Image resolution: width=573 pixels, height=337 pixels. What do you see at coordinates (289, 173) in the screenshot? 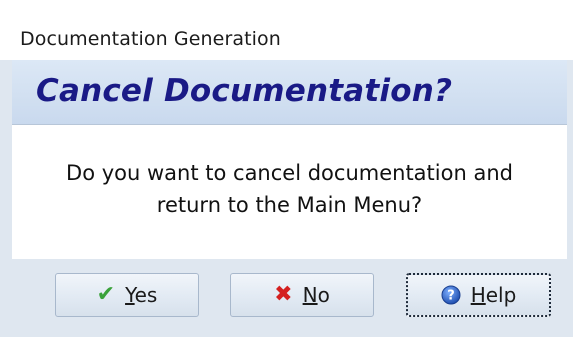
I see `message-line-1: Do you want to cancel documentation and` at bounding box center [289, 173].